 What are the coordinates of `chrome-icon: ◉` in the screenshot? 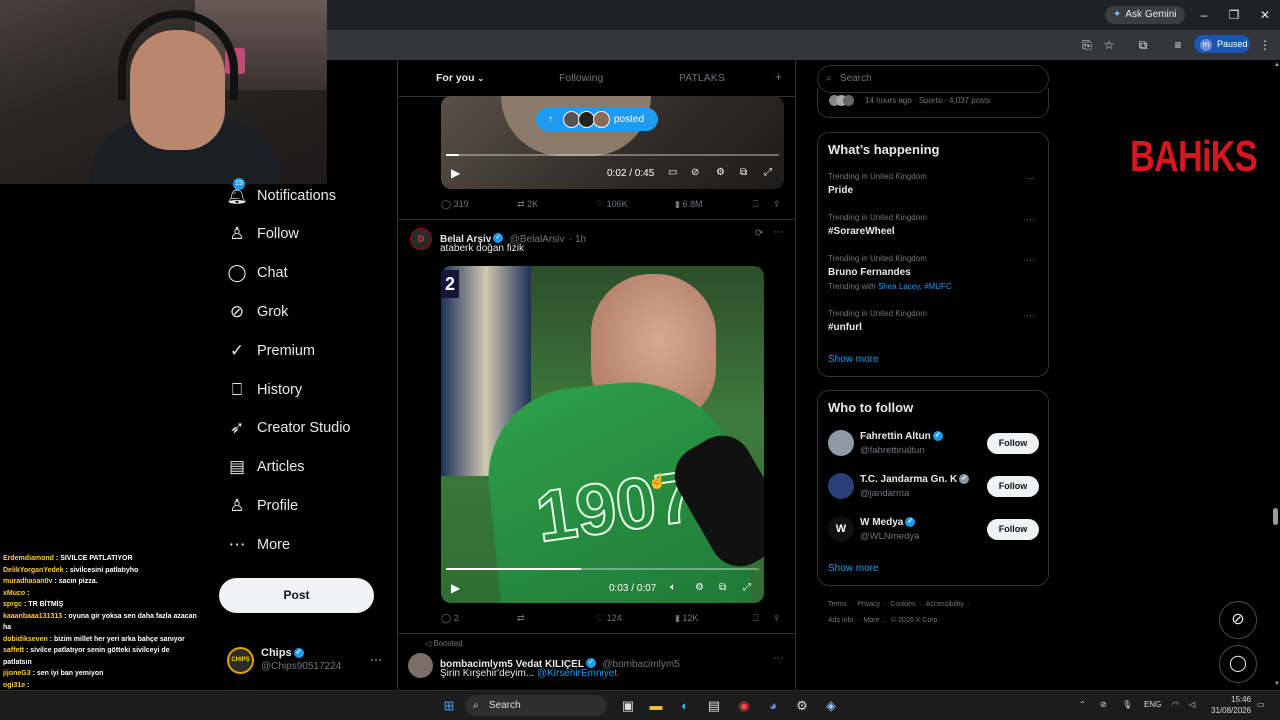 It's located at (744, 706).